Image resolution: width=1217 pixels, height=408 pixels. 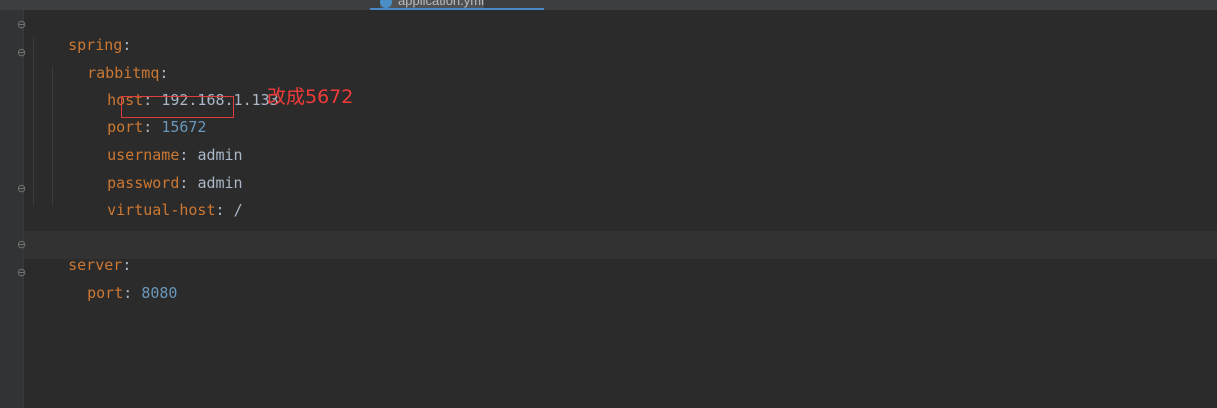 I want to click on code-line-rabbitmq: rabbitmq:, so click(x=109, y=62).